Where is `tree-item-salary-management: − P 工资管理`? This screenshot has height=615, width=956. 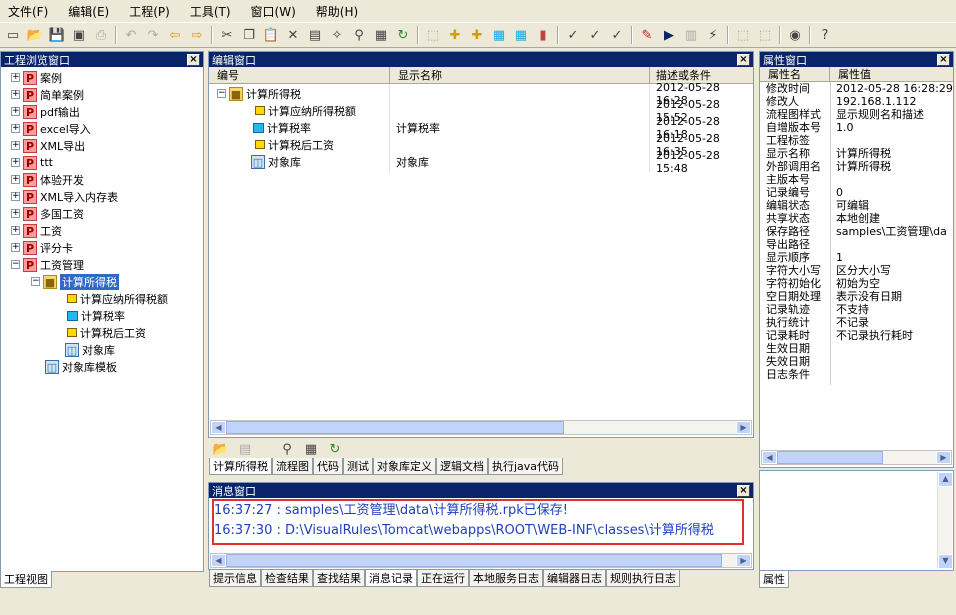
tree-item-salary-management: − P 工资管理 is located at coordinates (47, 264).